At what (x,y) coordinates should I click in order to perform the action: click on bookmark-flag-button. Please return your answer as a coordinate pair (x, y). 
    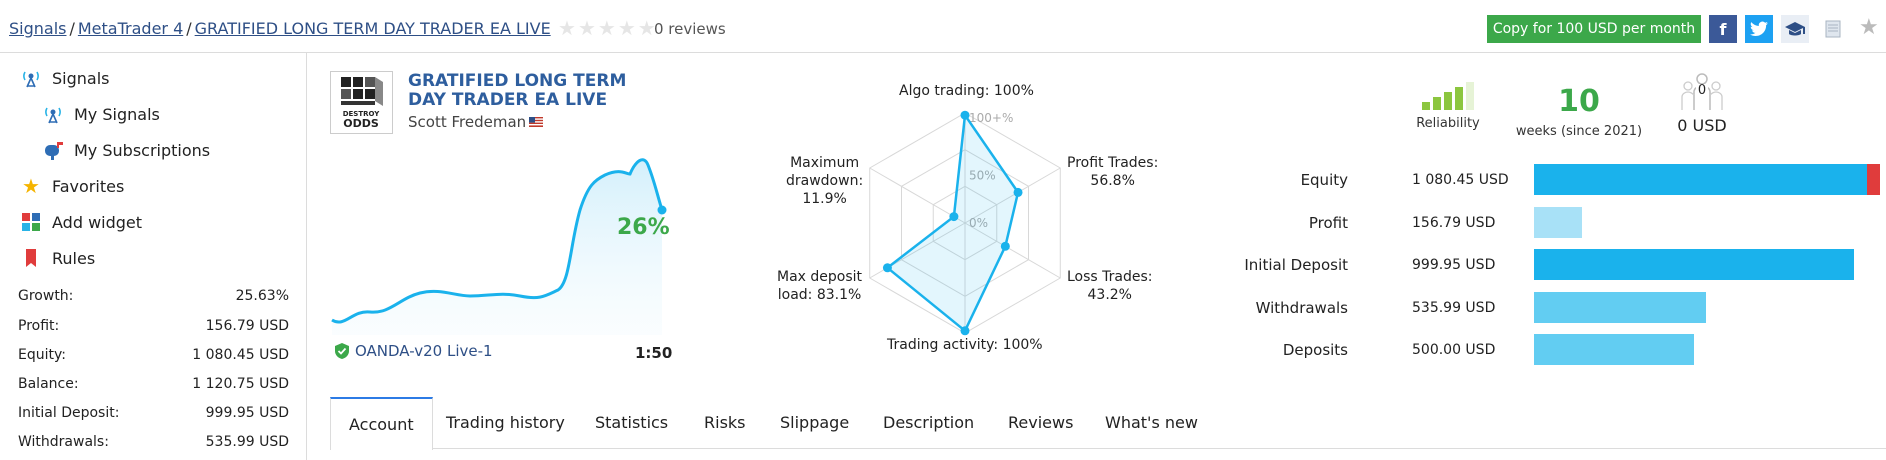
    Looking at the image, I should click on (1833, 29).